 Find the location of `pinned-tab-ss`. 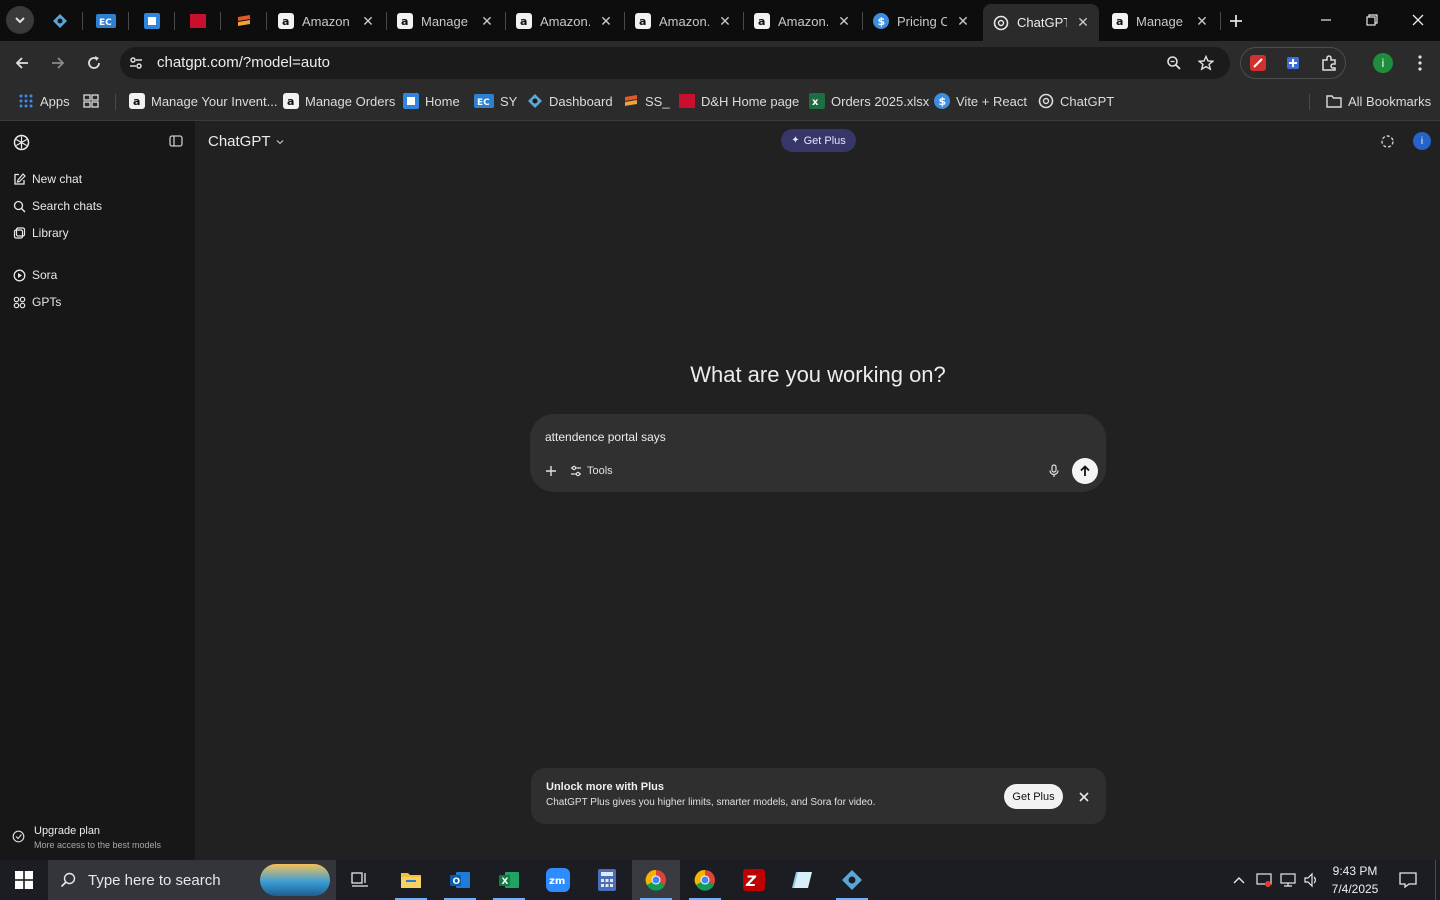

pinned-tab-ss is located at coordinates (244, 21).